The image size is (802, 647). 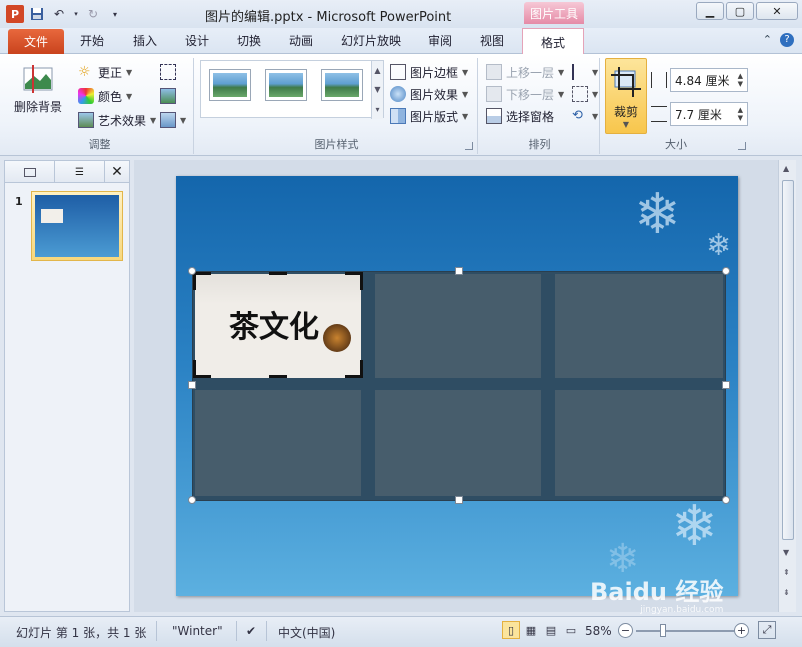 I want to click on tea-culture-image-cell: 茶文化, so click(x=278, y=326).